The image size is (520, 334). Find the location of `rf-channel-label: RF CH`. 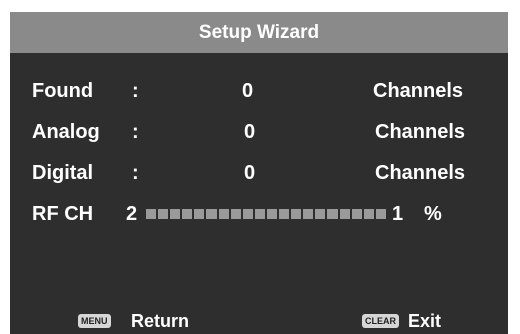

rf-channel-label: RF CH is located at coordinates (63, 214).